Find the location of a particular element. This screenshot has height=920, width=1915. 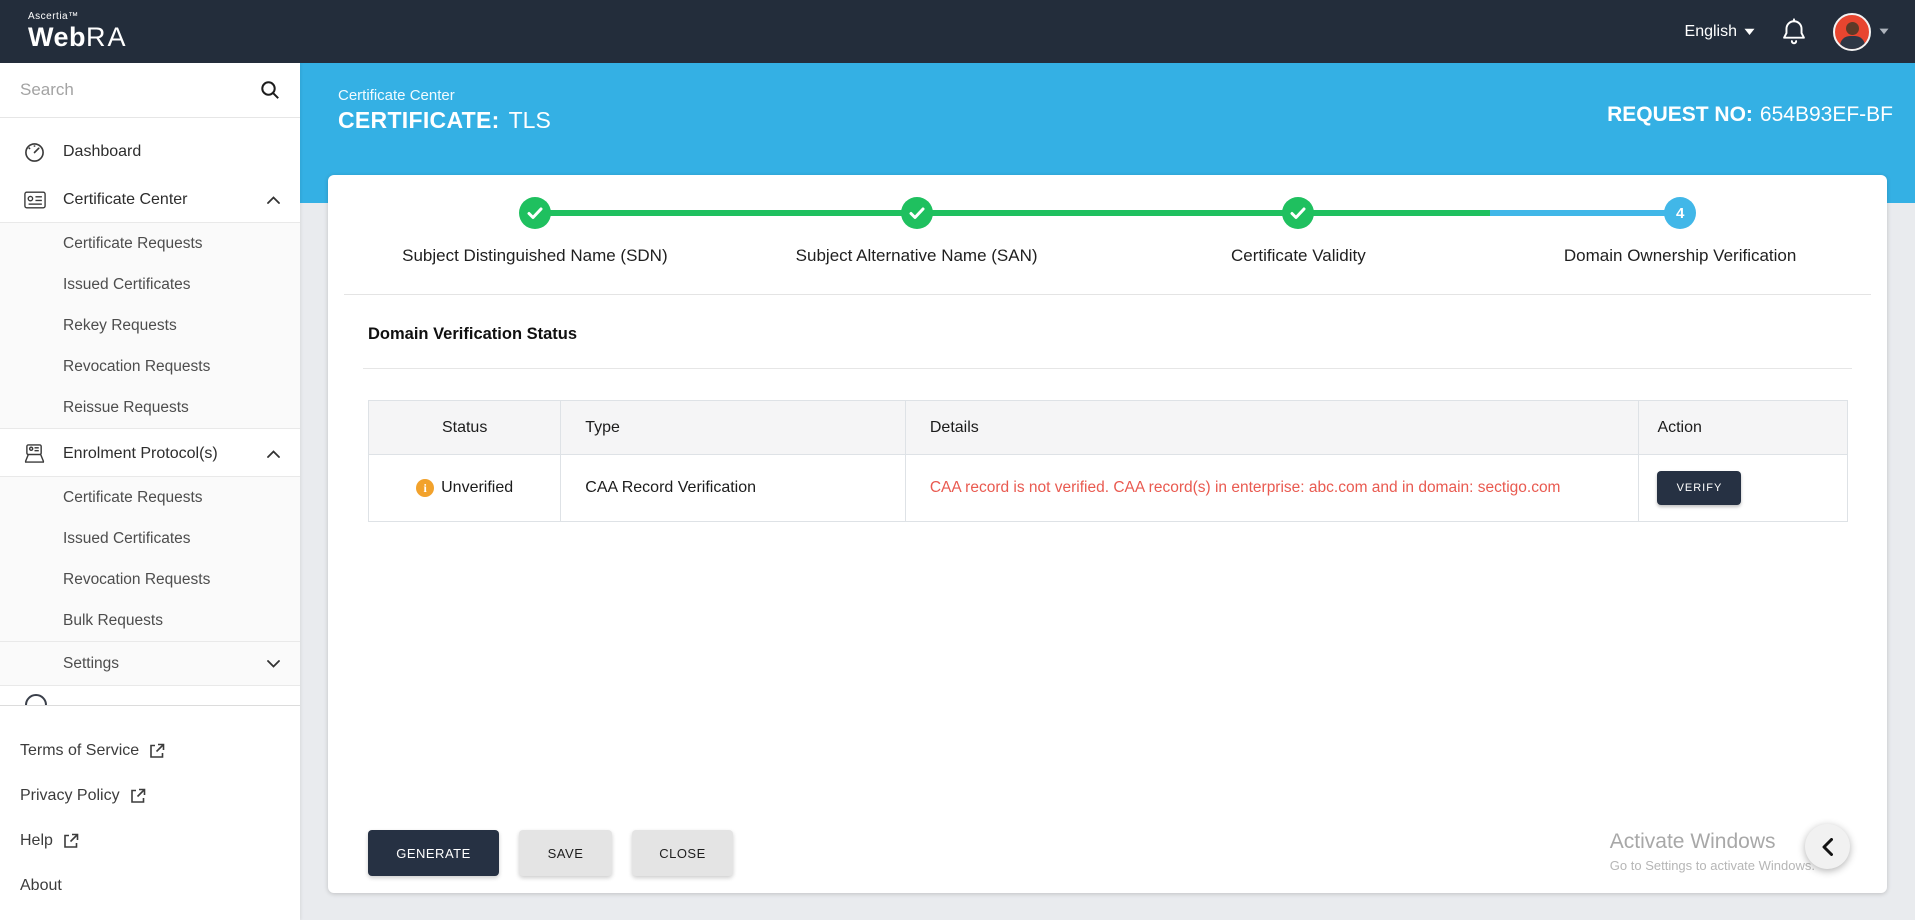

brand-company: Ascertia™ is located at coordinates (53, 16).